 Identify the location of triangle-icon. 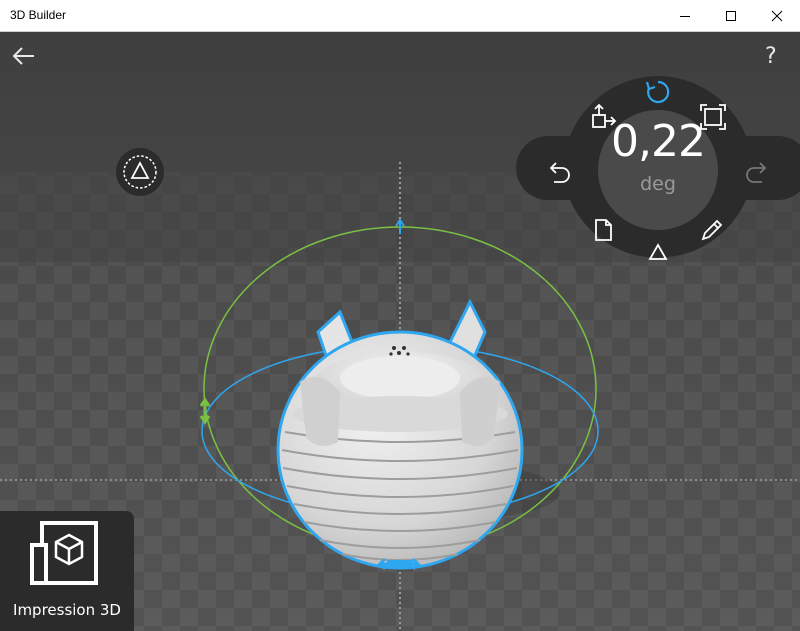
(658, 253).